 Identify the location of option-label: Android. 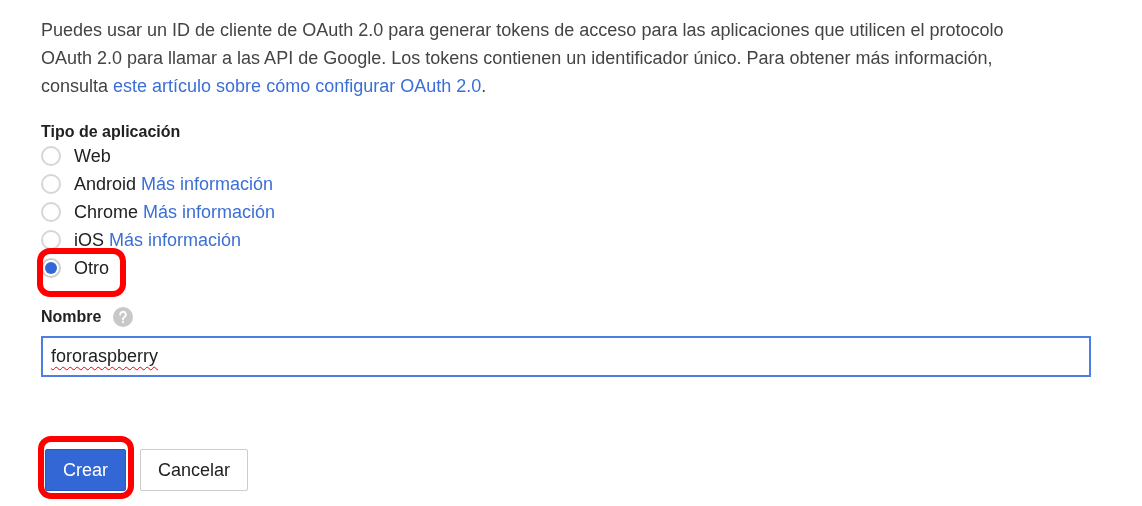
(105, 184).